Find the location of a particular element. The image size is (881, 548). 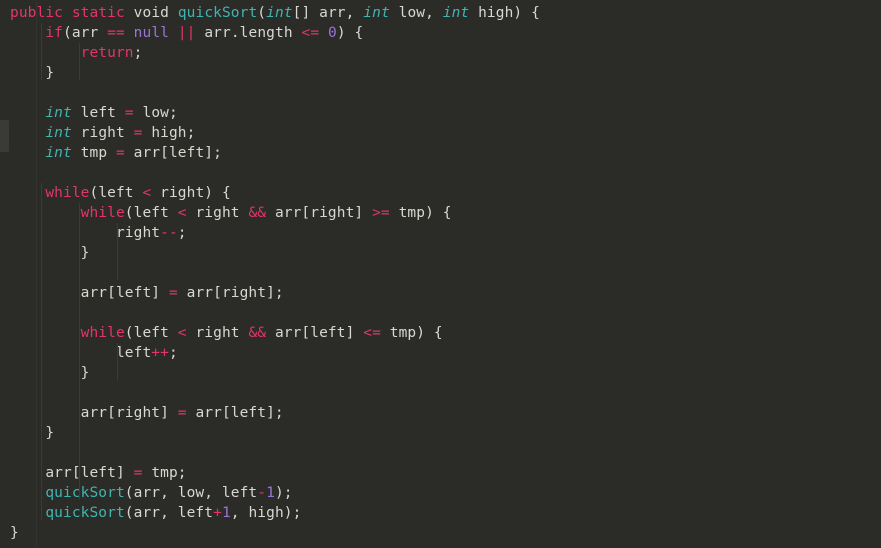

code-line: quickSort(arr, left+1, high); is located at coordinates (440, 513).